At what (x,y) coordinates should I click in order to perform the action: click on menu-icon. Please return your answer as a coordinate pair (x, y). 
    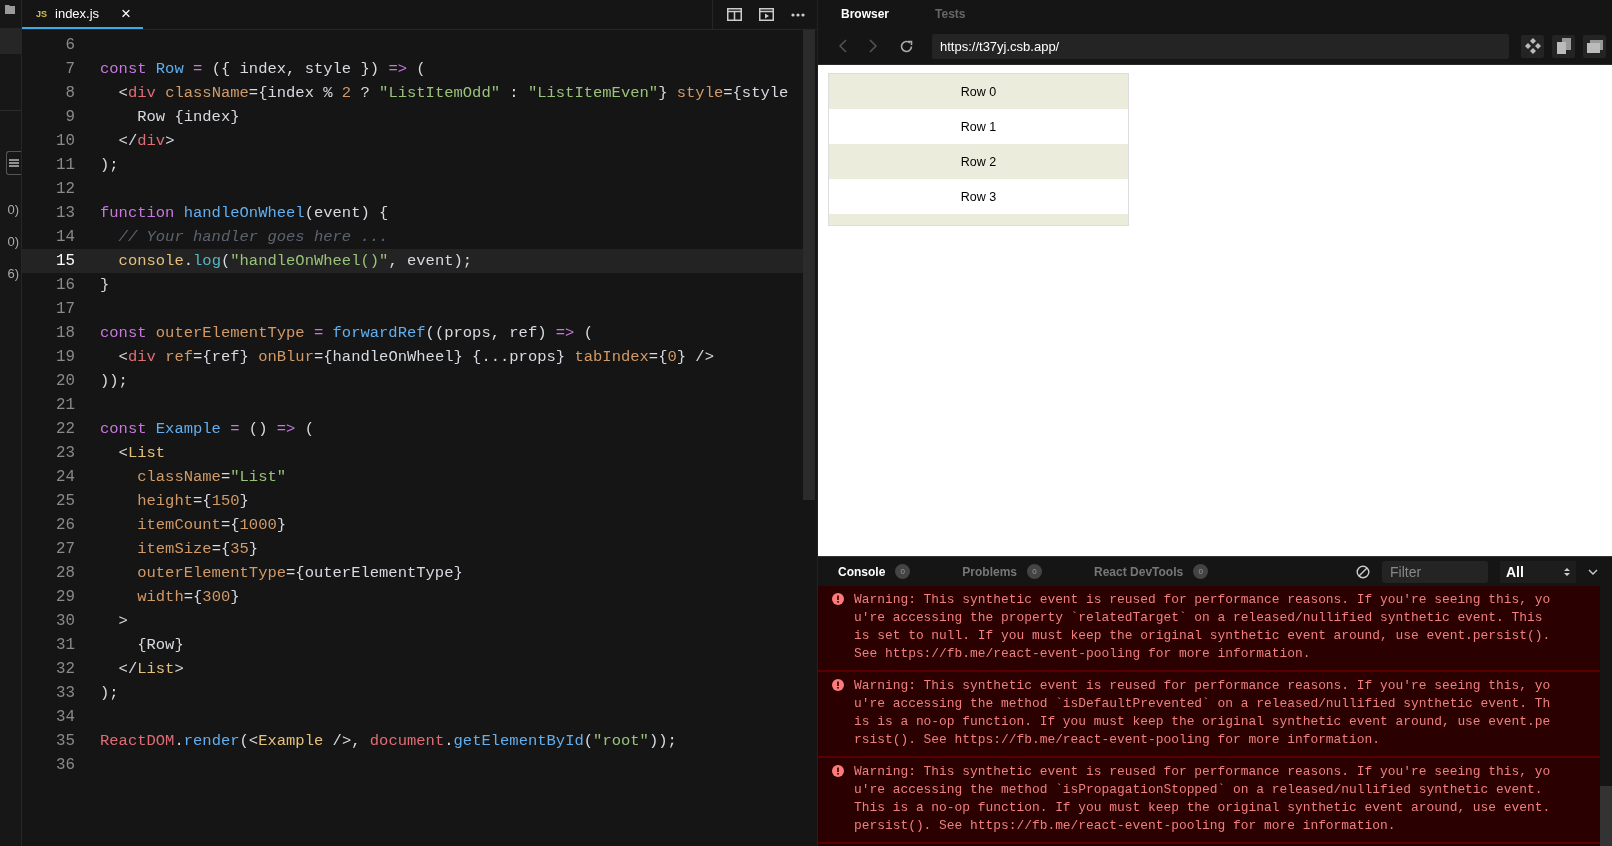
    Looking at the image, I should click on (13, 163).